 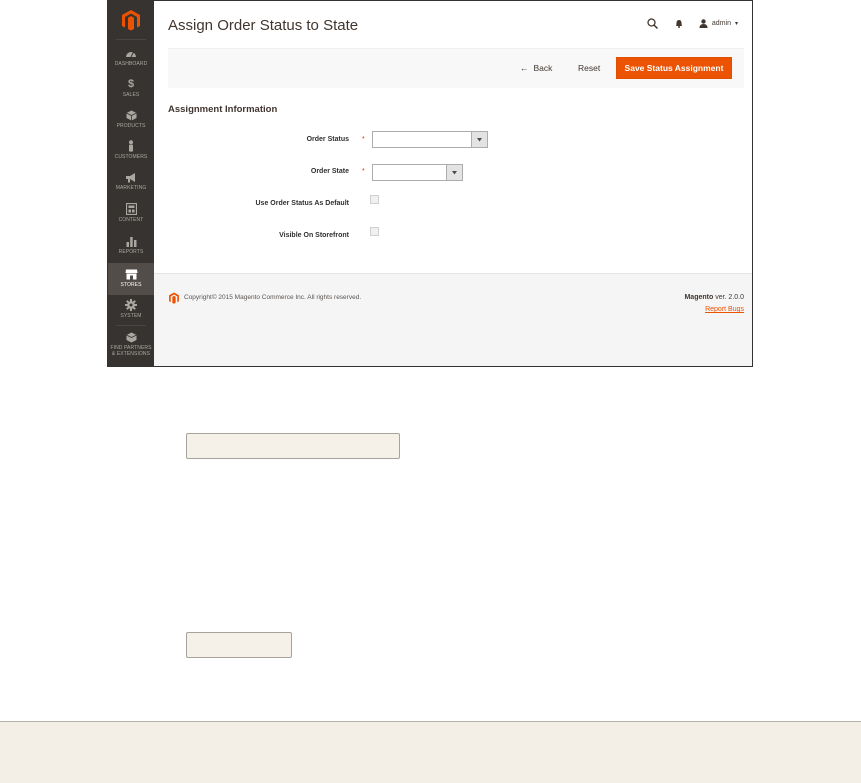 I want to click on extensions-icon, so click(x=131, y=337).